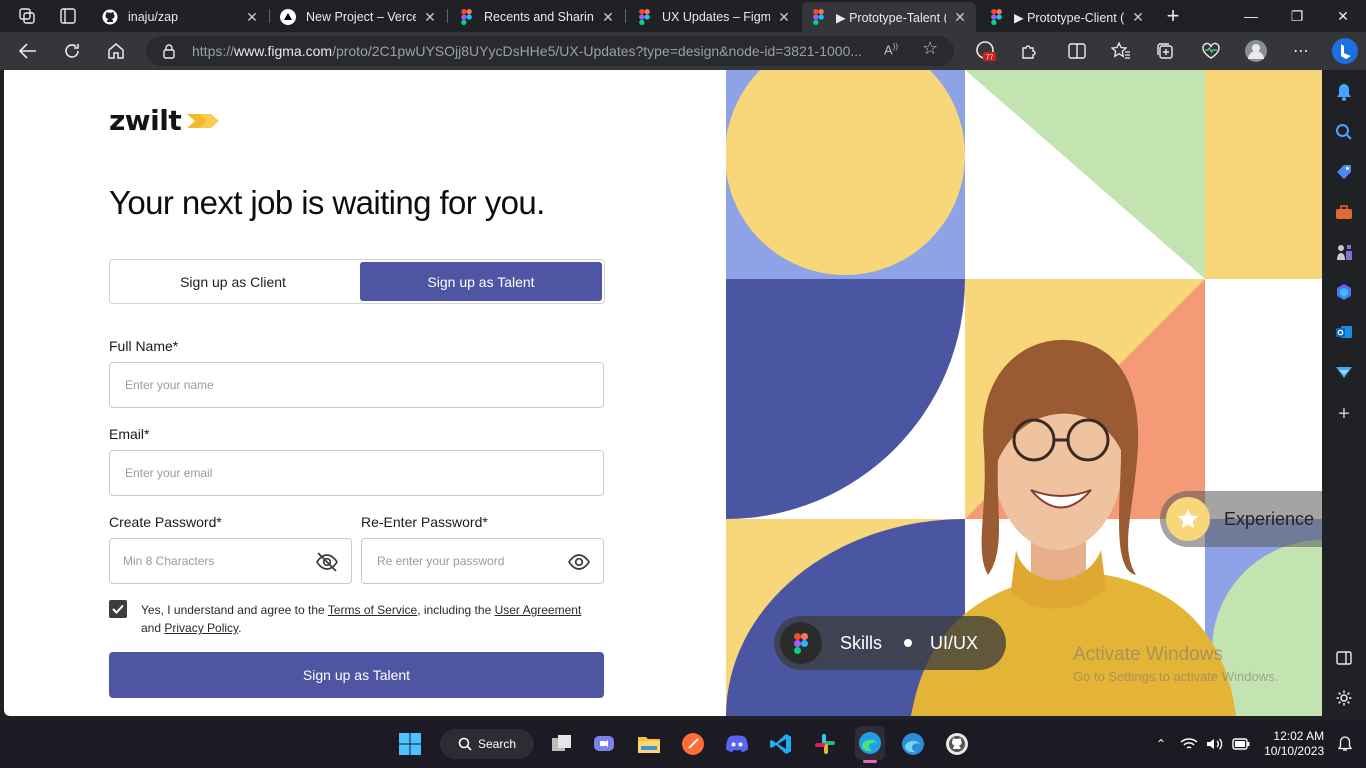 The height and width of the screenshot is (768, 1366). What do you see at coordinates (364, 473) in the screenshot?
I see `email-input` at bounding box center [364, 473].